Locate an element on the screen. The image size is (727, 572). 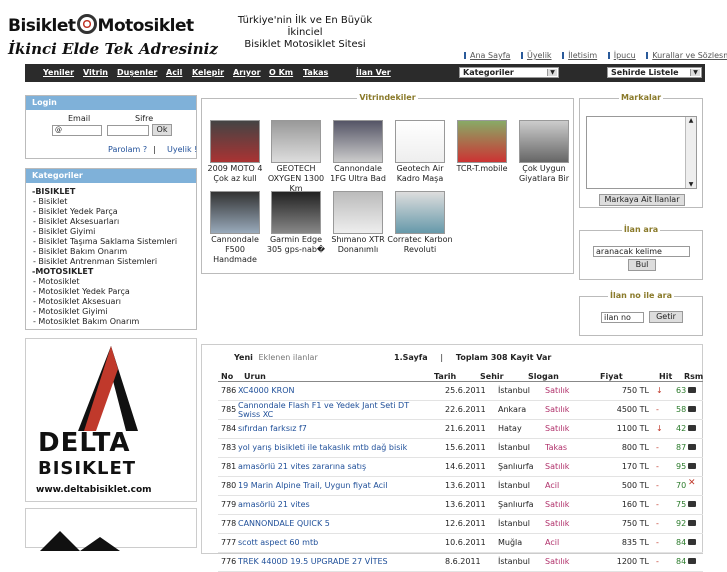
site-logo: Bisiklet Motosiklet is located at coordinates (101, 25).